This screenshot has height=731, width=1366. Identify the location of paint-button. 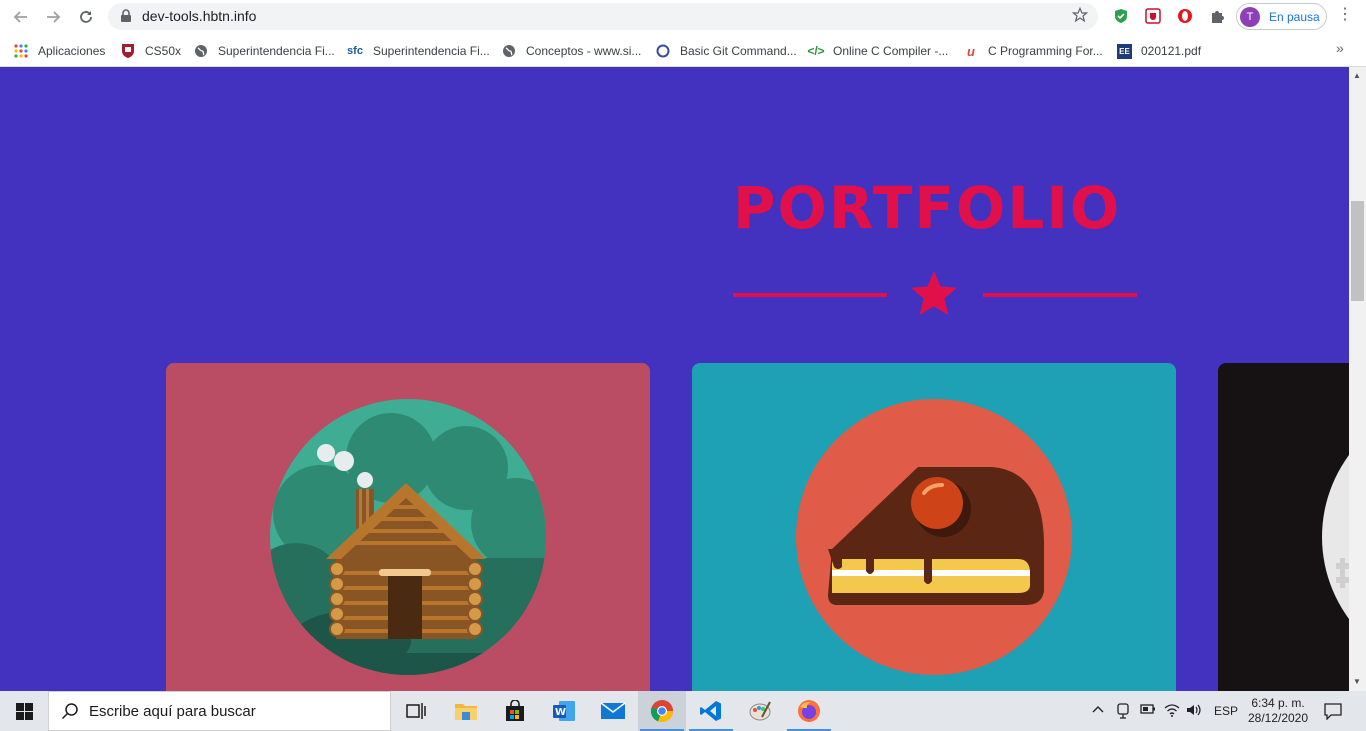
(760, 711).